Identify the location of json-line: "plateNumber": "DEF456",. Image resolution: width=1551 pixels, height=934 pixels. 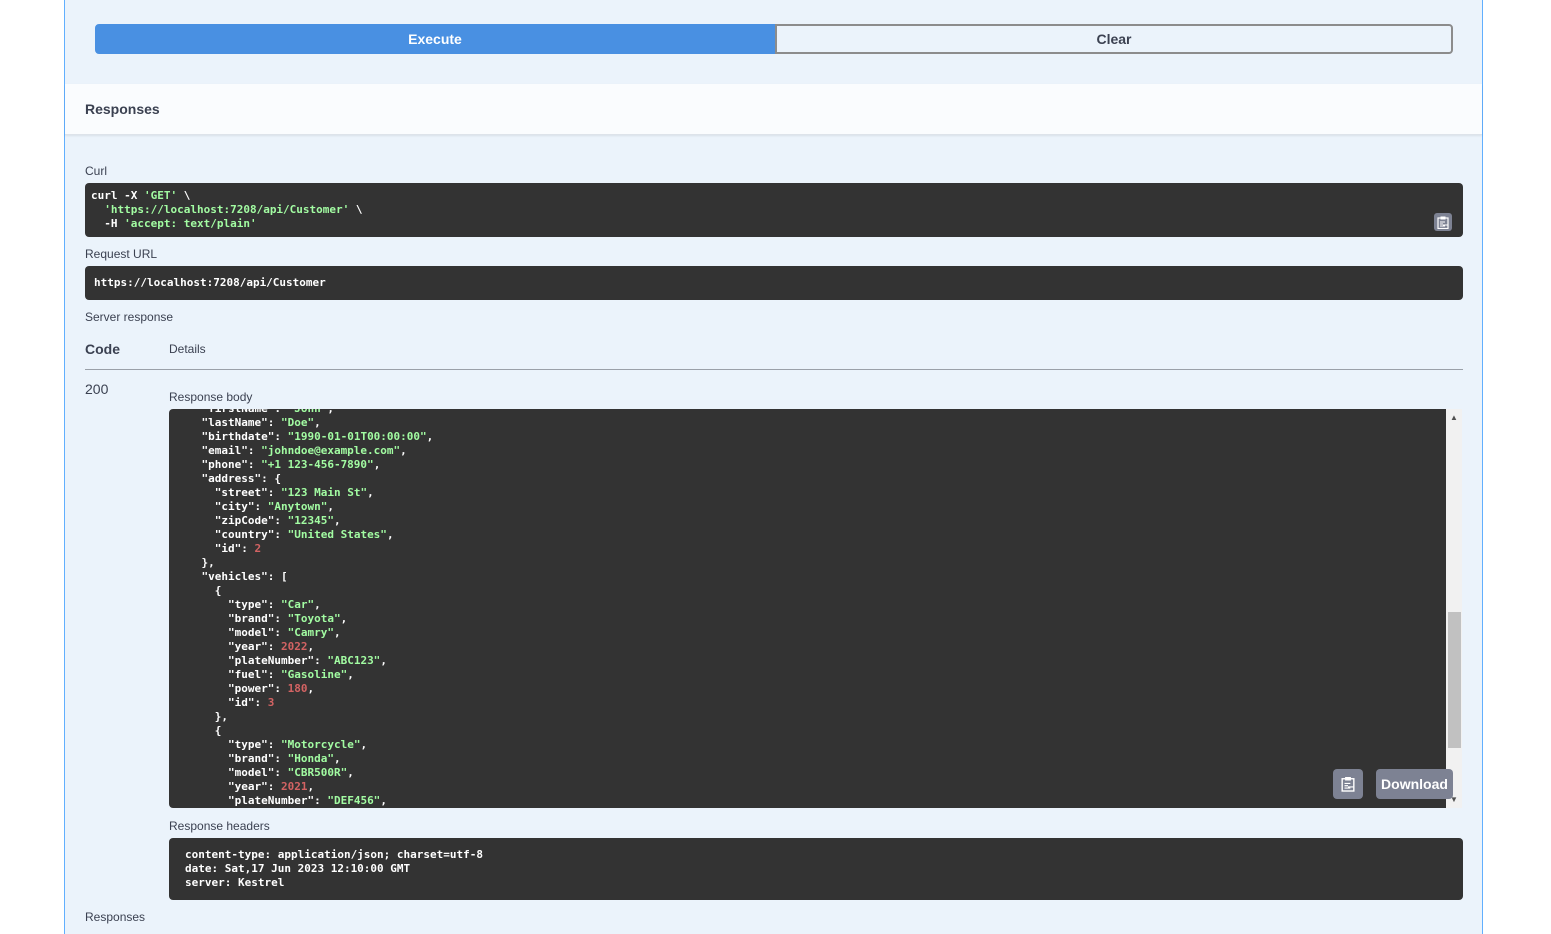
(281, 800).